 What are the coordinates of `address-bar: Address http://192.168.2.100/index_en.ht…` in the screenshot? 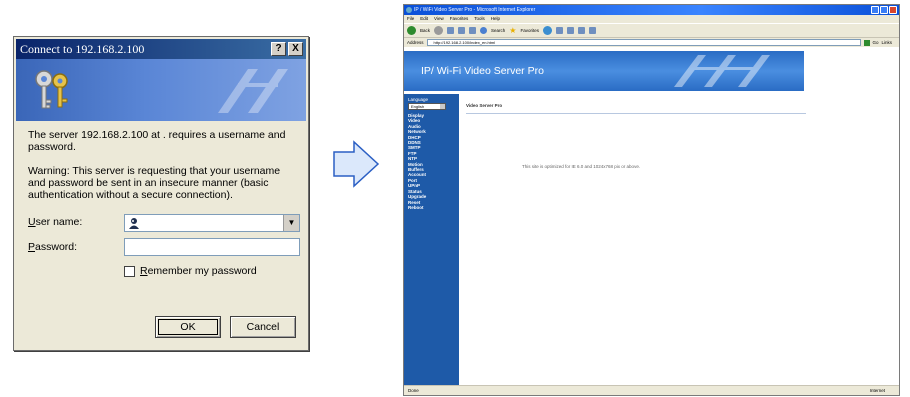 It's located at (651, 42).